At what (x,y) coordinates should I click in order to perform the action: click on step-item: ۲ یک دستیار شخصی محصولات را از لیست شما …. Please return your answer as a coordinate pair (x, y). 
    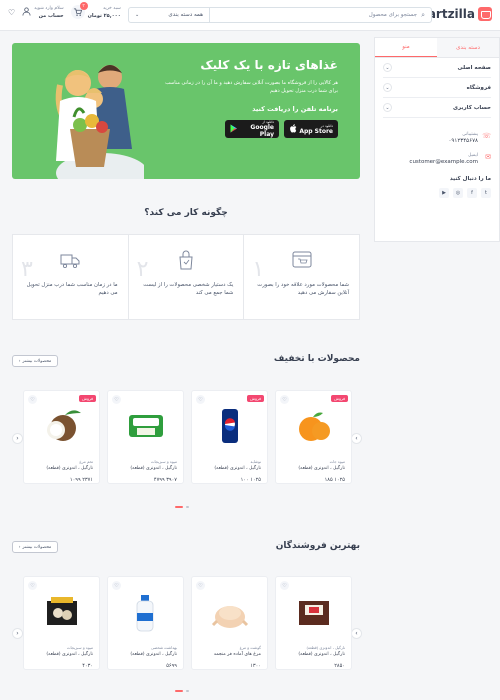
    Looking at the image, I should click on (185, 277).